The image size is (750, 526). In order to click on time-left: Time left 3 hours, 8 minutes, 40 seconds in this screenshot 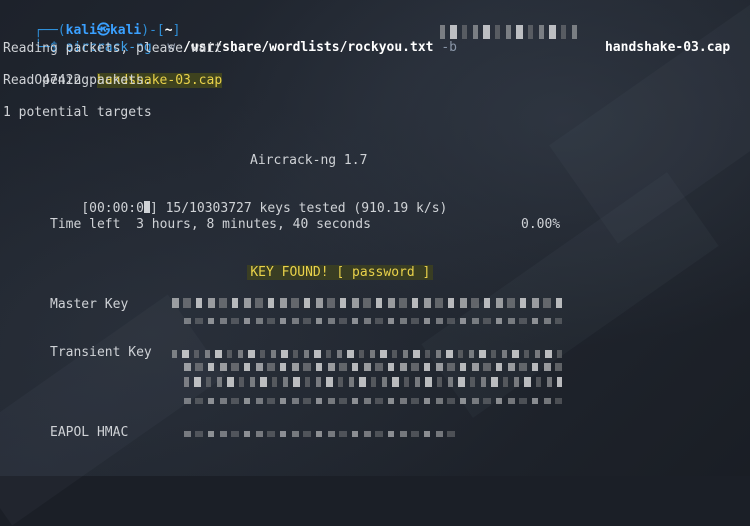, I will do `click(210, 224)`.